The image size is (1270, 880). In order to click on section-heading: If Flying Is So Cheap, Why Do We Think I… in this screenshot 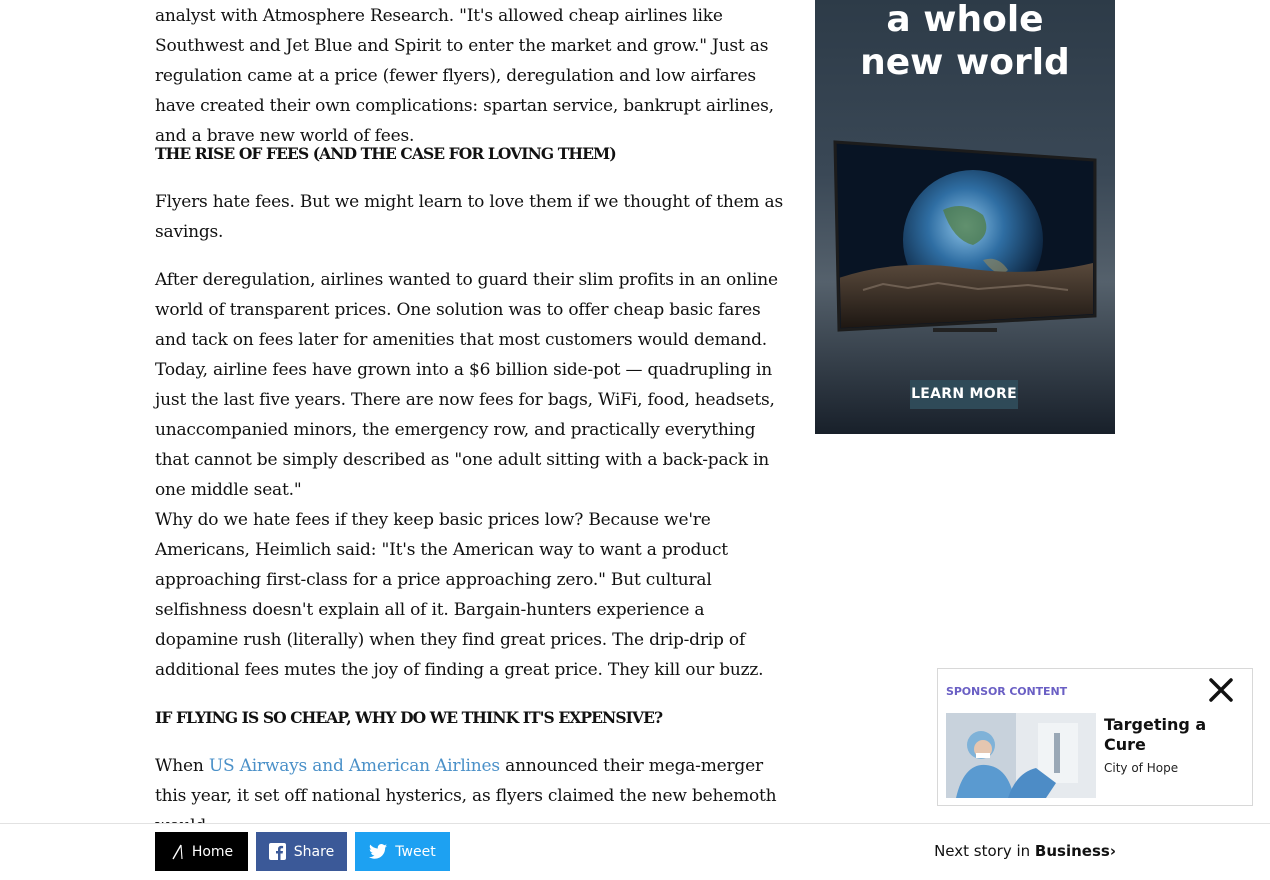, I will do `click(409, 717)`.